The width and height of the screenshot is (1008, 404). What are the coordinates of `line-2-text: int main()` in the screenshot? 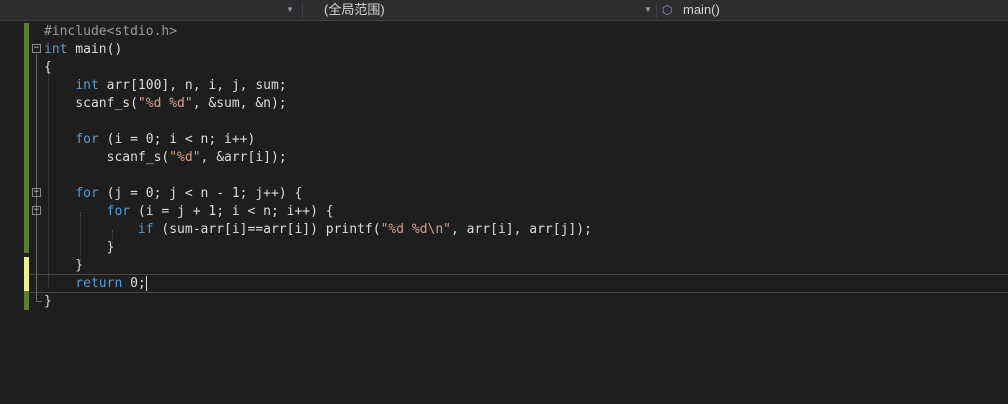 It's located at (83, 49).